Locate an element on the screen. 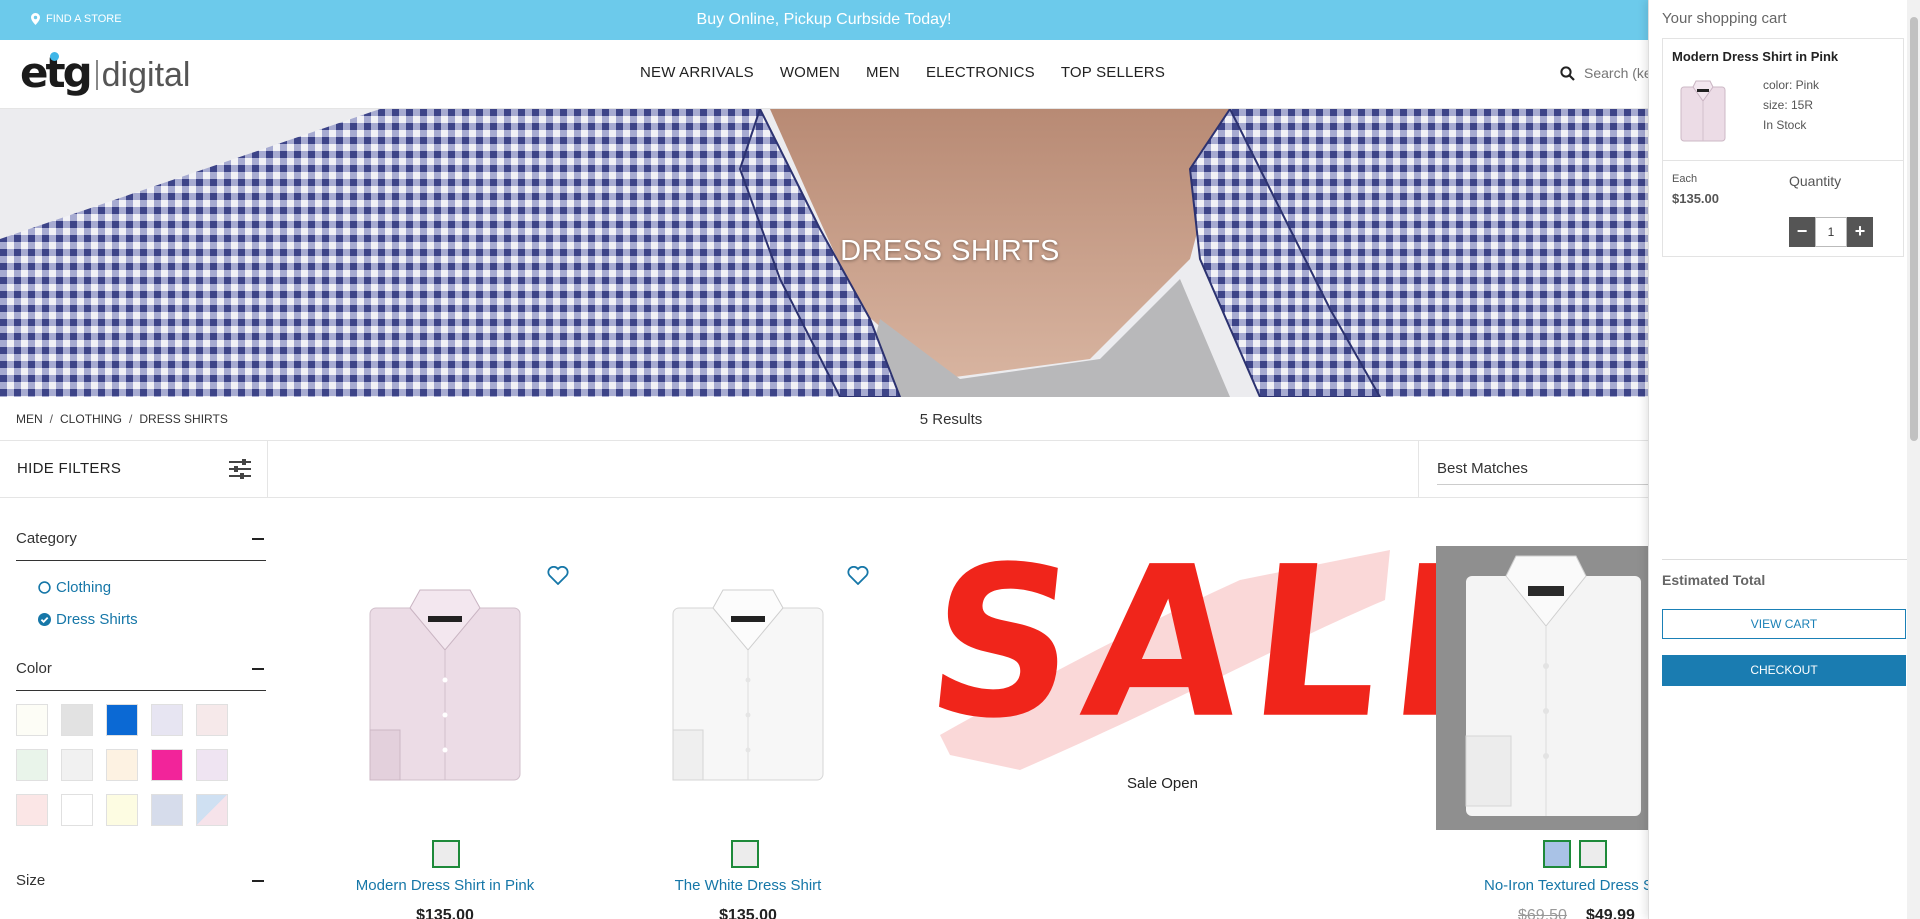 Image resolution: width=1920 pixels, height=919 pixels. hero-title: DRESS SHIRTS is located at coordinates (950, 251).